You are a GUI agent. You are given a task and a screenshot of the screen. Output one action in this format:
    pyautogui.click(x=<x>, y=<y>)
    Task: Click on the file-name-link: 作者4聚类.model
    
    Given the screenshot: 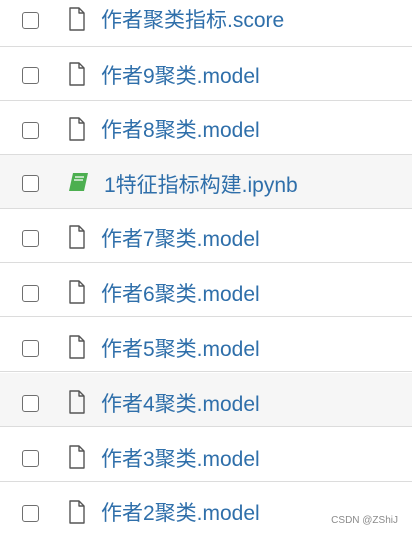 What is the action you would take?
    pyautogui.click(x=180, y=405)
    